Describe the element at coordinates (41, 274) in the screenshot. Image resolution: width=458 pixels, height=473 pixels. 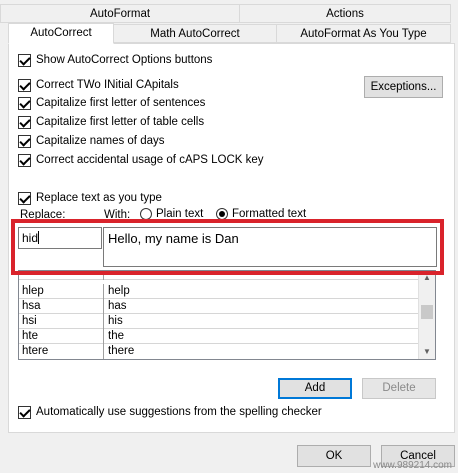
I see `entry-from: hlmsellf` at that location.